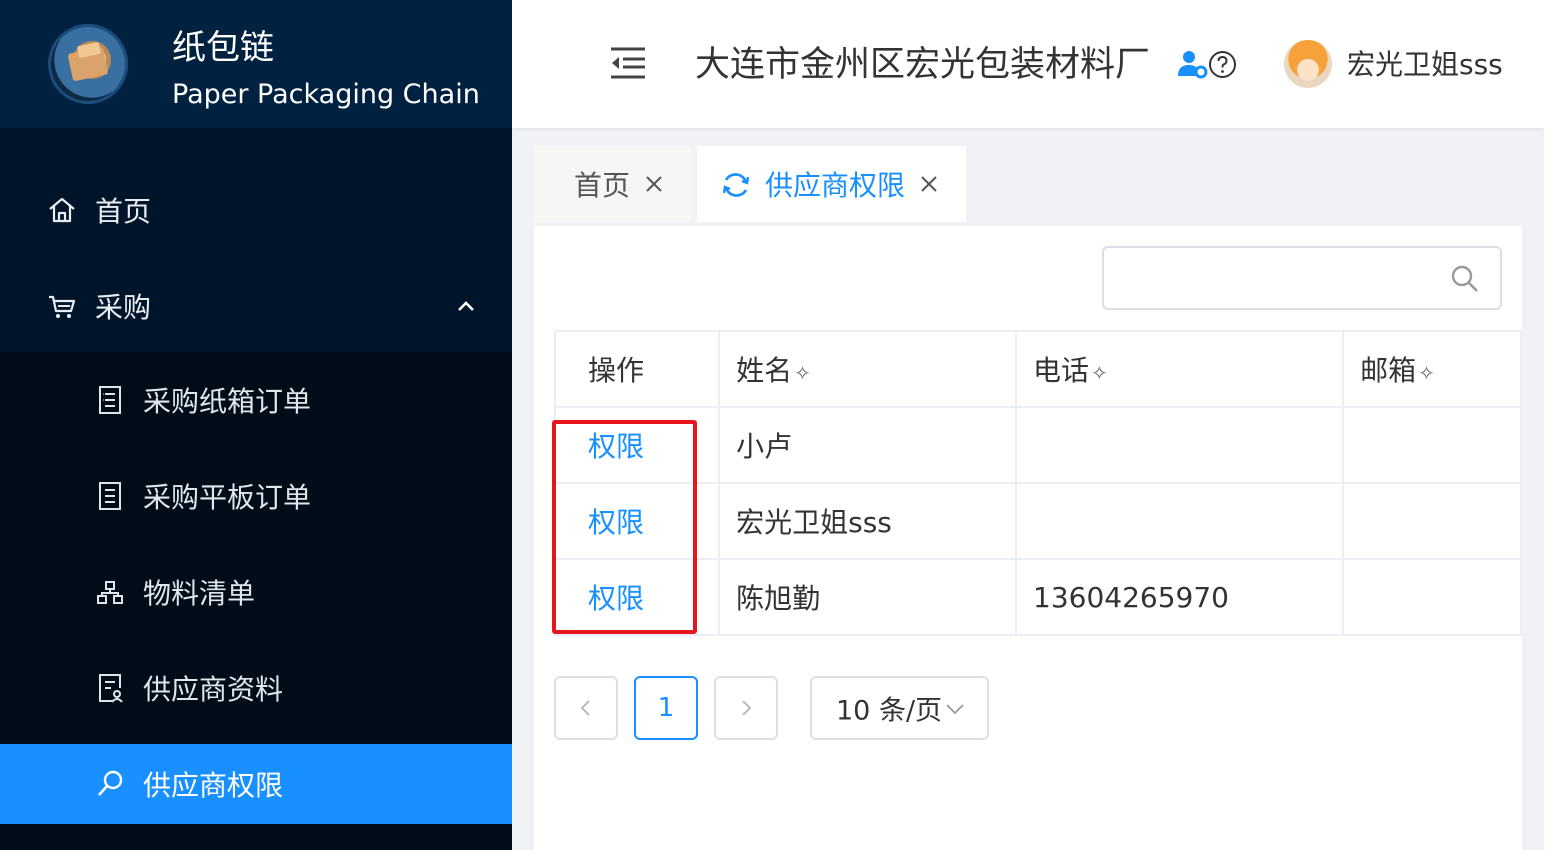  I want to click on search-field, so click(1302, 278).